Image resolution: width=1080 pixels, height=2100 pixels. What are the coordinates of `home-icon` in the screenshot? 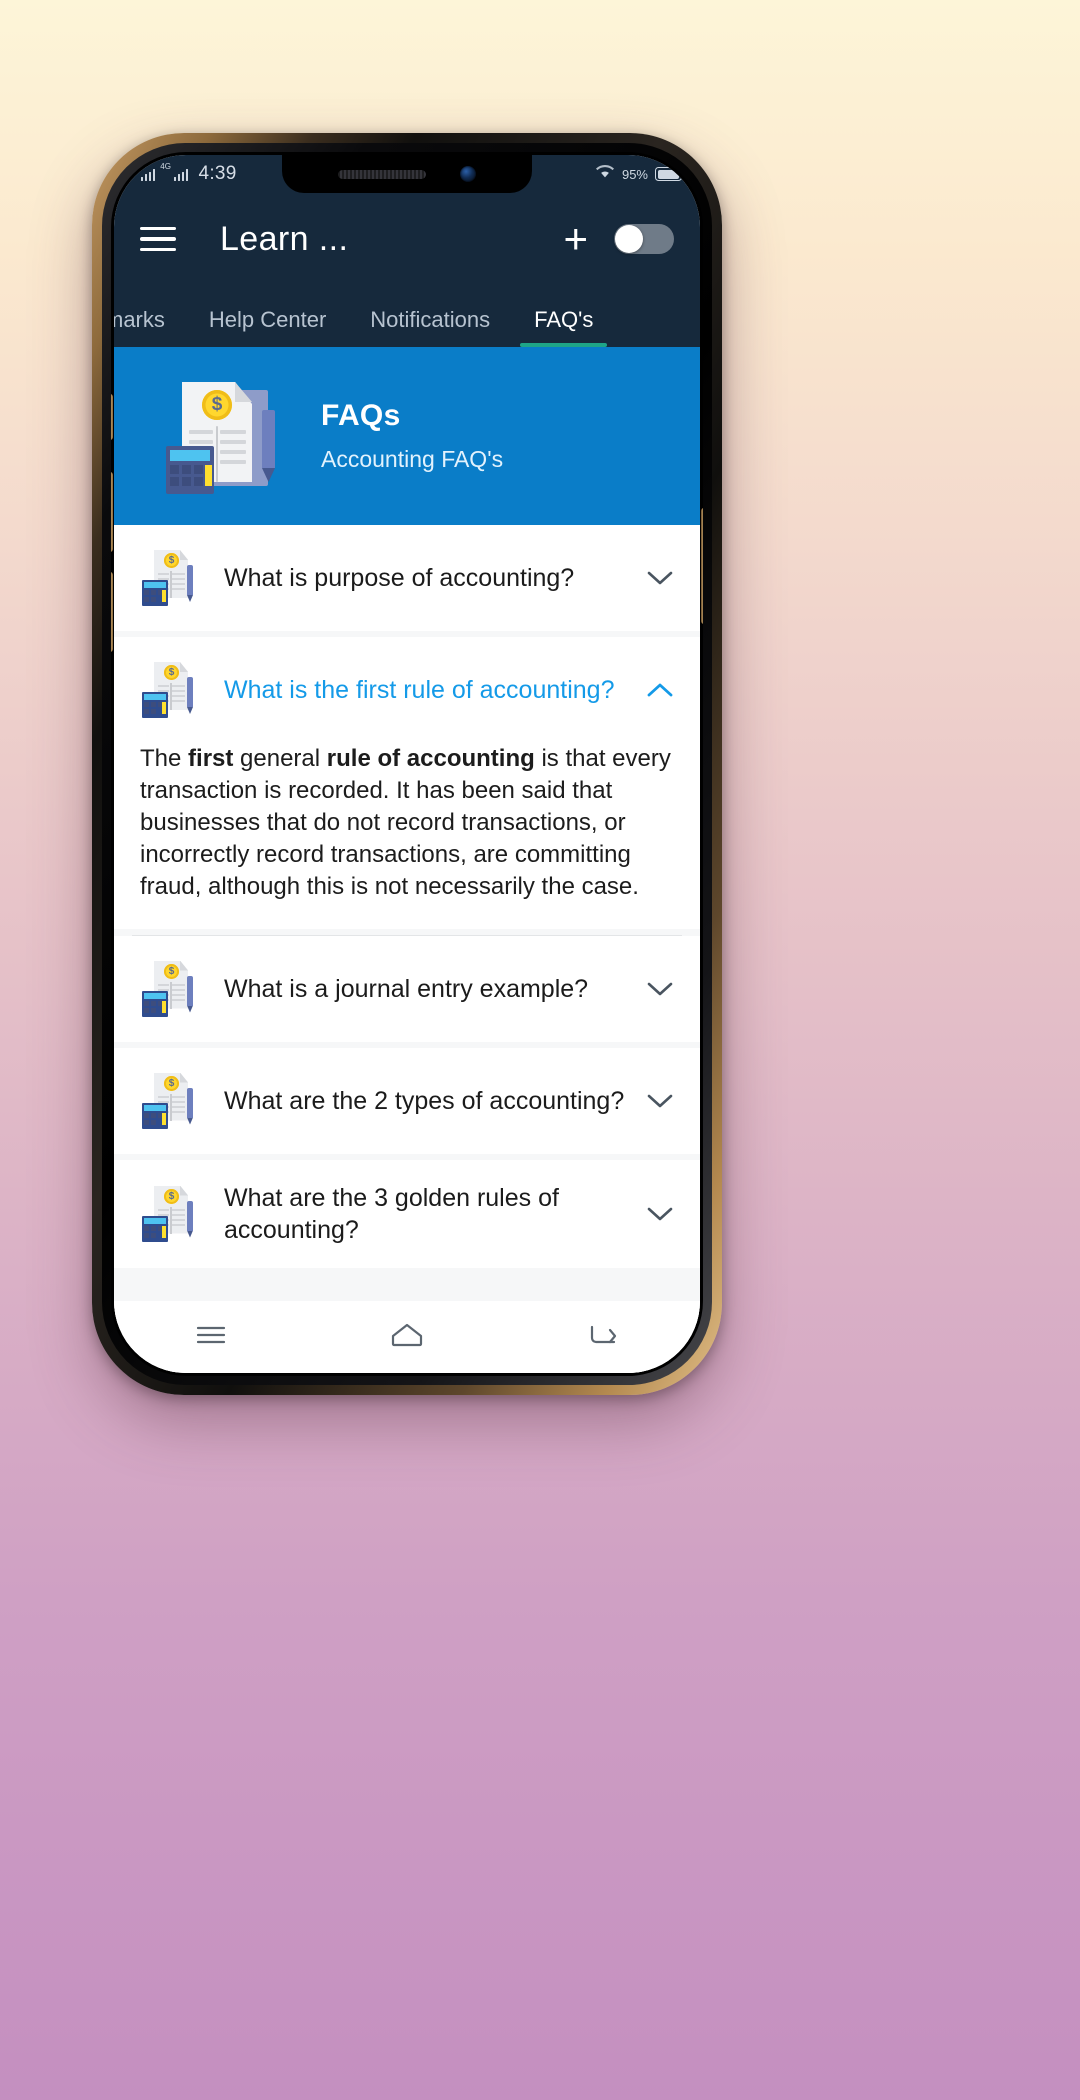 It's located at (407, 1337).